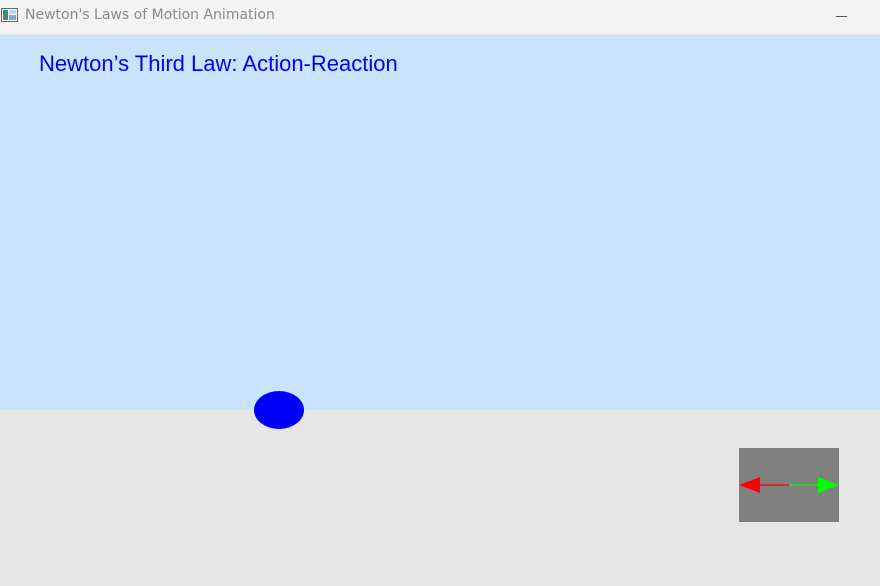 This screenshot has height=586, width=880. Describe the element at coordinates (218, 63) in the screenshot. I see `scene-heading: Newton’s Third Law: Action-Reaction` at that location.